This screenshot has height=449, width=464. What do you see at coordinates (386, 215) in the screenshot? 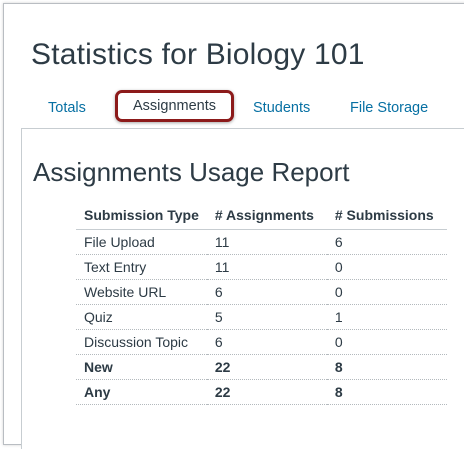
I see `column-header-submissions: # Submissions` at bounding box center [386, 215].